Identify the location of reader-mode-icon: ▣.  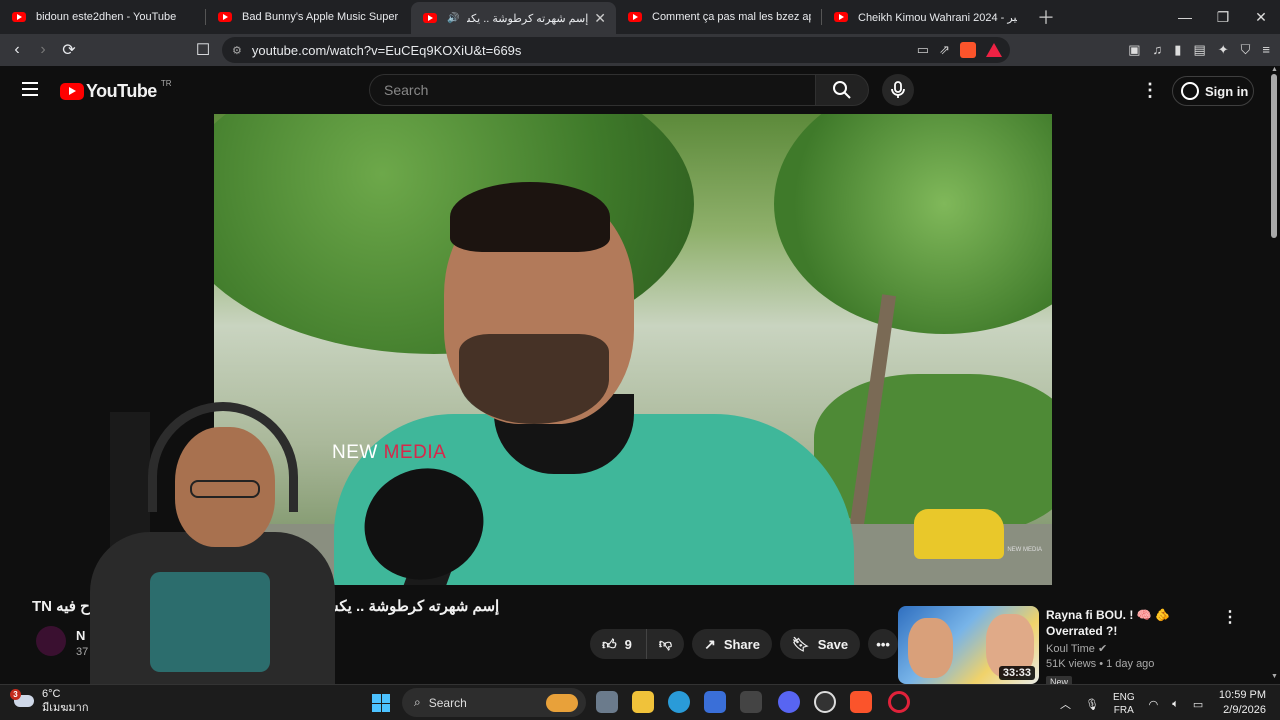
(1134, 50).